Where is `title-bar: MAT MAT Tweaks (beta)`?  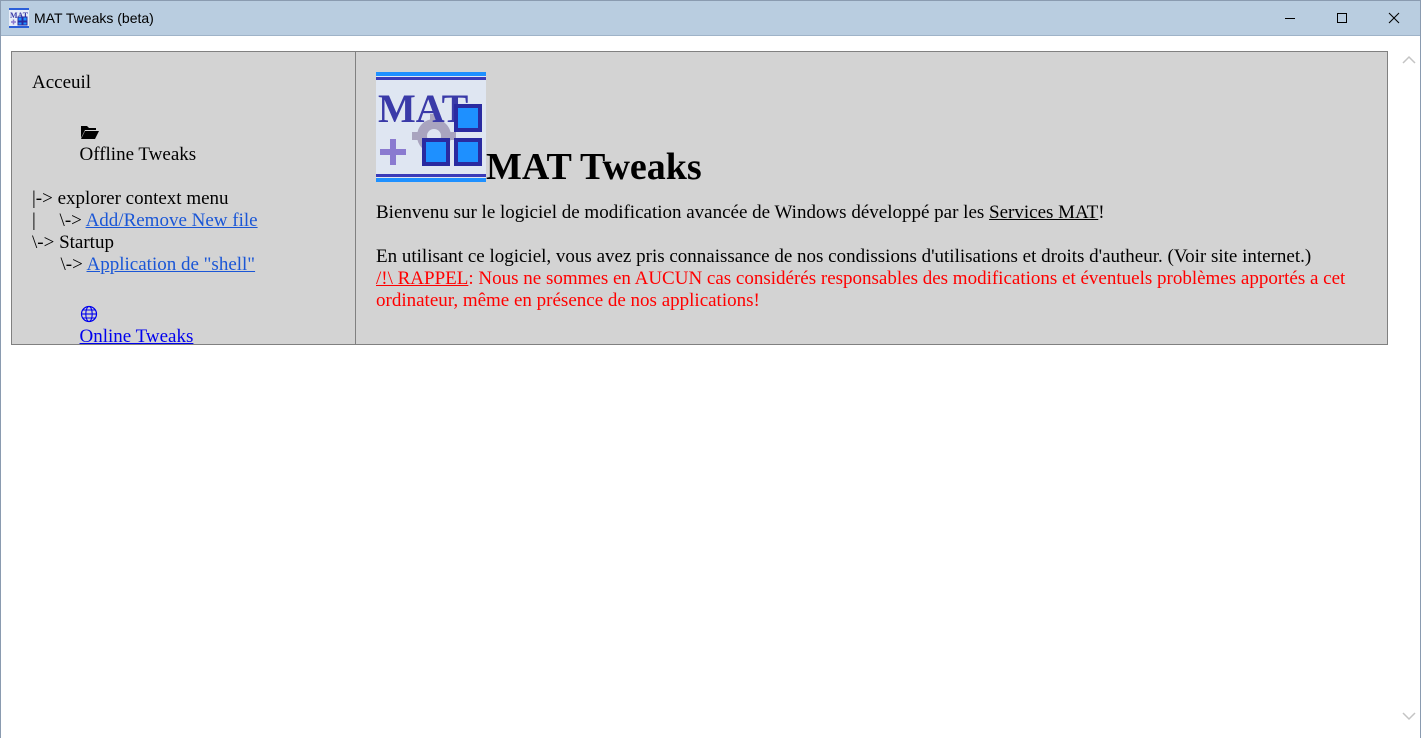
title-bar: MAT MAT Tweaks (beta) is located at coordinates (710, 18).